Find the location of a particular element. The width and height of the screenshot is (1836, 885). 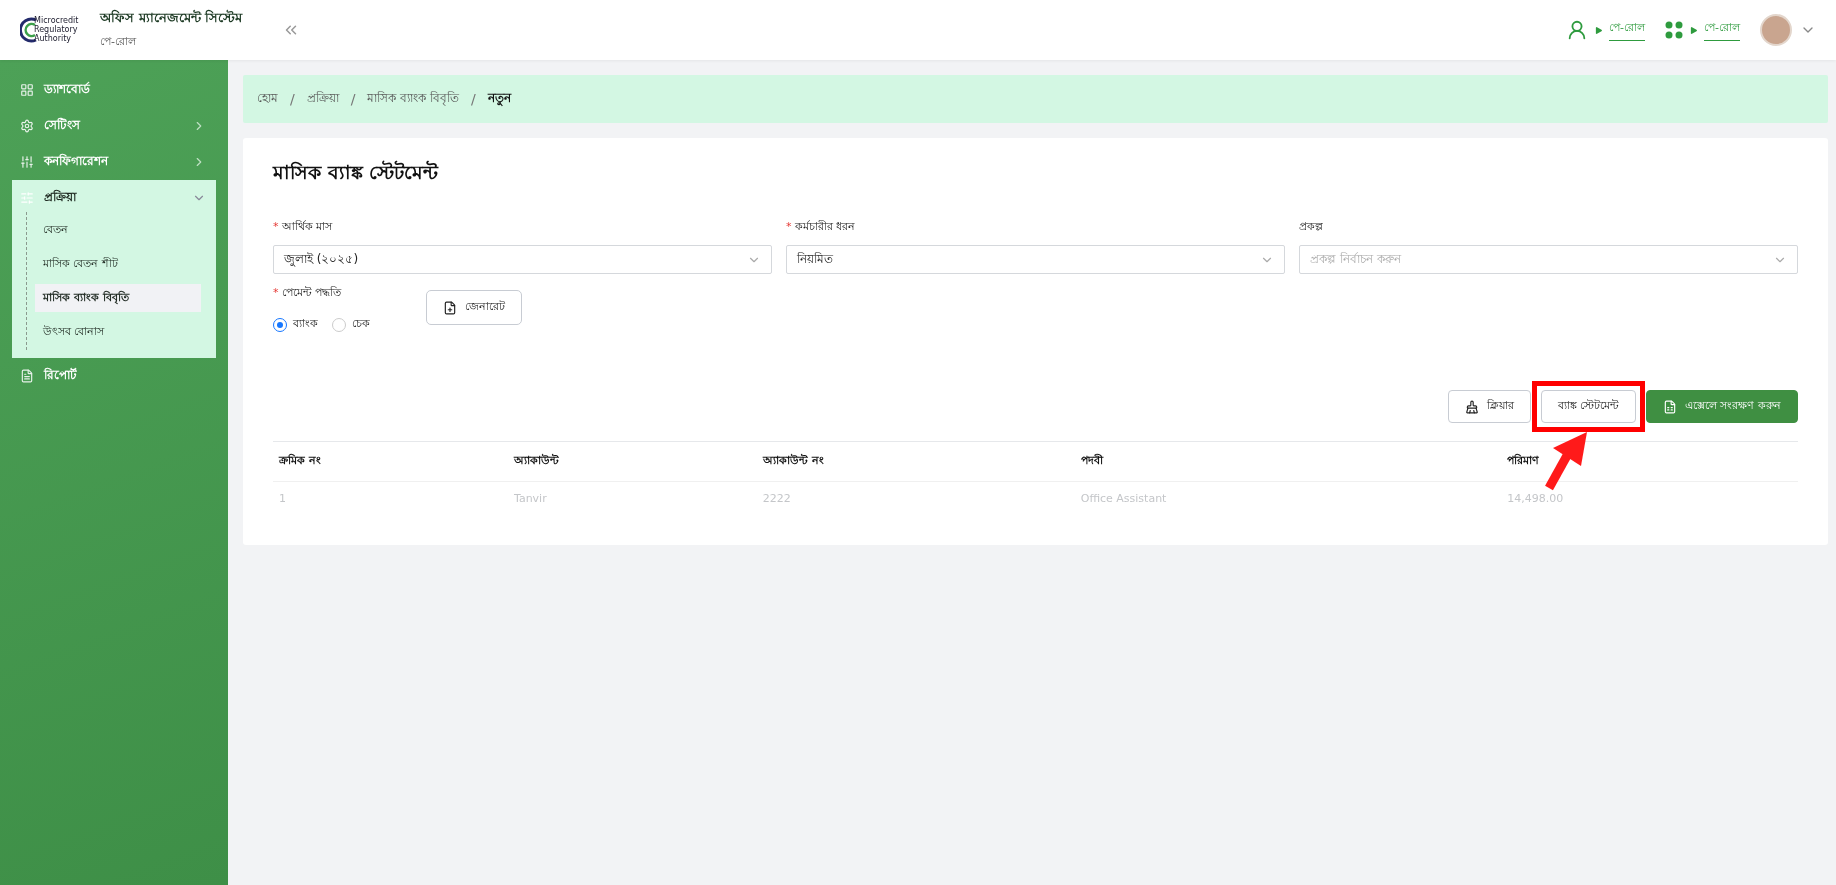

avatar is located at coordinates (1776, 30).